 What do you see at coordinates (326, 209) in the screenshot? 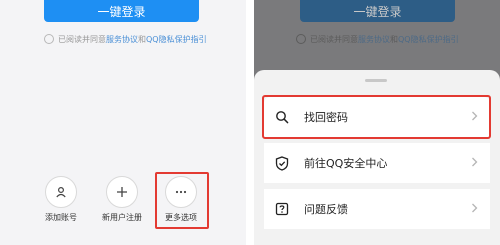
I see `feedback-label: 问题反馈` at bounding box center [326, 209].